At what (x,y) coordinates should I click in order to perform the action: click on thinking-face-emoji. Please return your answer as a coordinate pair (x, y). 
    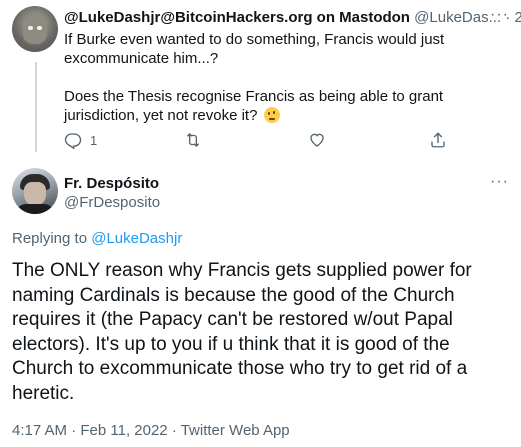
    Looking at the image, I should click on (271, 115).